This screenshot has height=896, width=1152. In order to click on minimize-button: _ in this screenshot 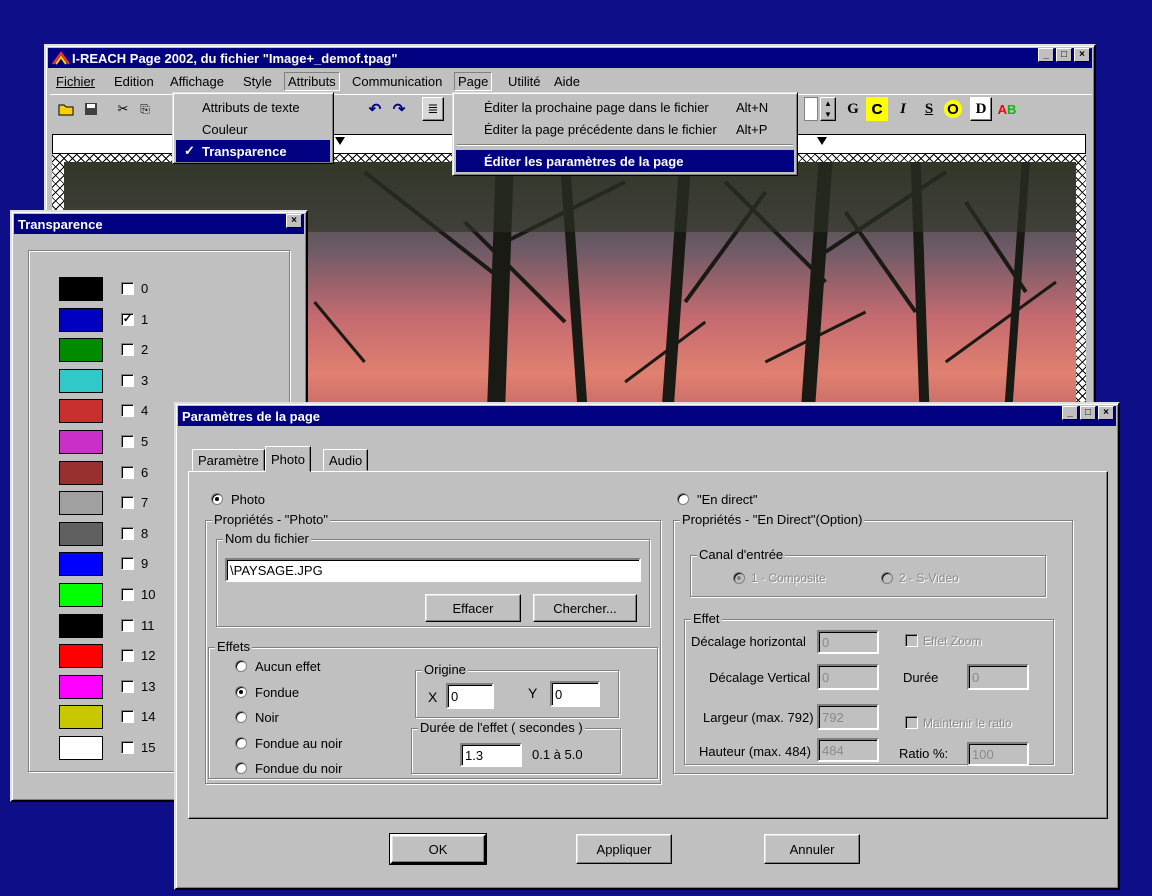, I will do `click(1046, 55)`.